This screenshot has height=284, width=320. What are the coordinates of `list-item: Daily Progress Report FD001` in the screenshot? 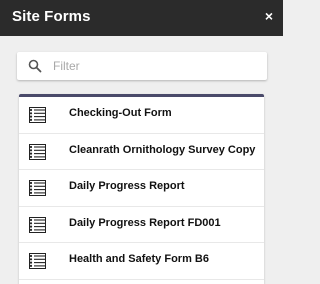 It's located at (141, 225).